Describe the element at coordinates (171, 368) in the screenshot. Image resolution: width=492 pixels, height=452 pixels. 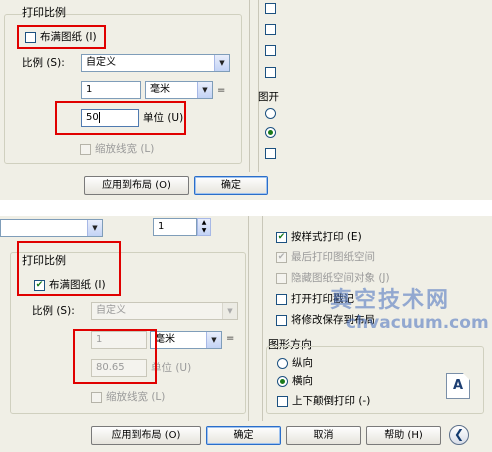
I see `bottom-unit-label: 单位 (U)` at that location.